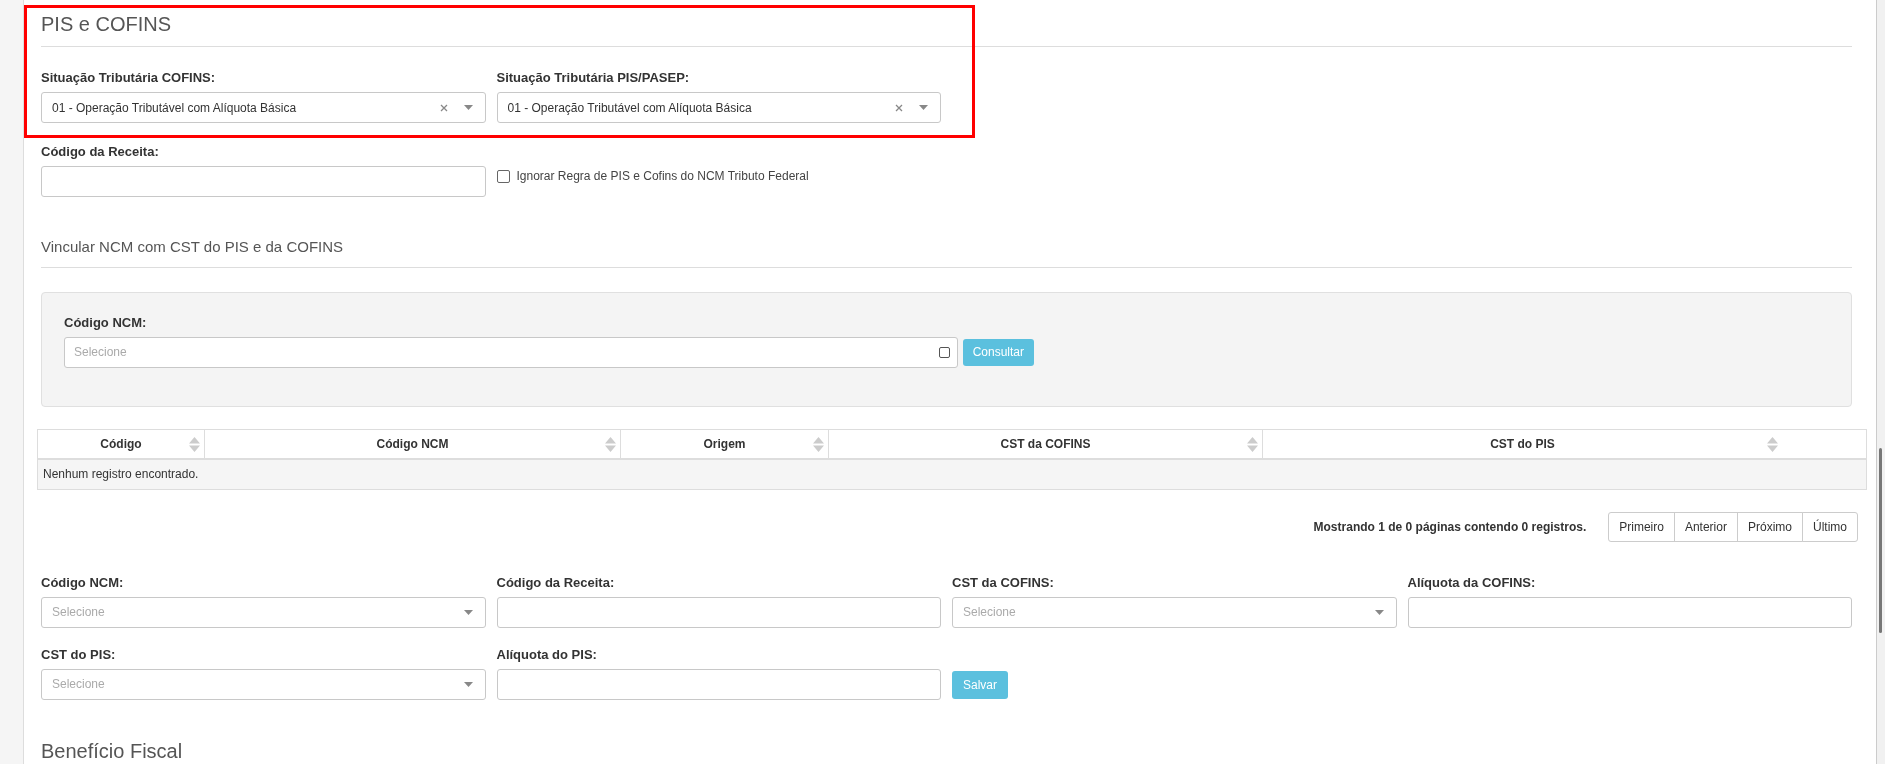 This screenshot has height=764, width=1885. Describe the element at coordinates (1830, 526) in the screenshot. I see `pagination-button: Último` at that location.